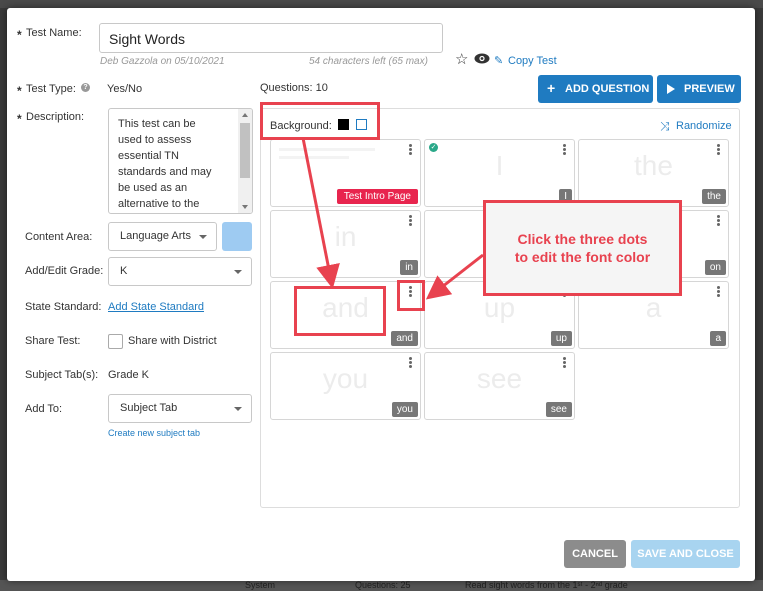 The width and height of the screenshot is (763, 591). I want to click on add-to-select: Subject Tab, so click(180, 408).